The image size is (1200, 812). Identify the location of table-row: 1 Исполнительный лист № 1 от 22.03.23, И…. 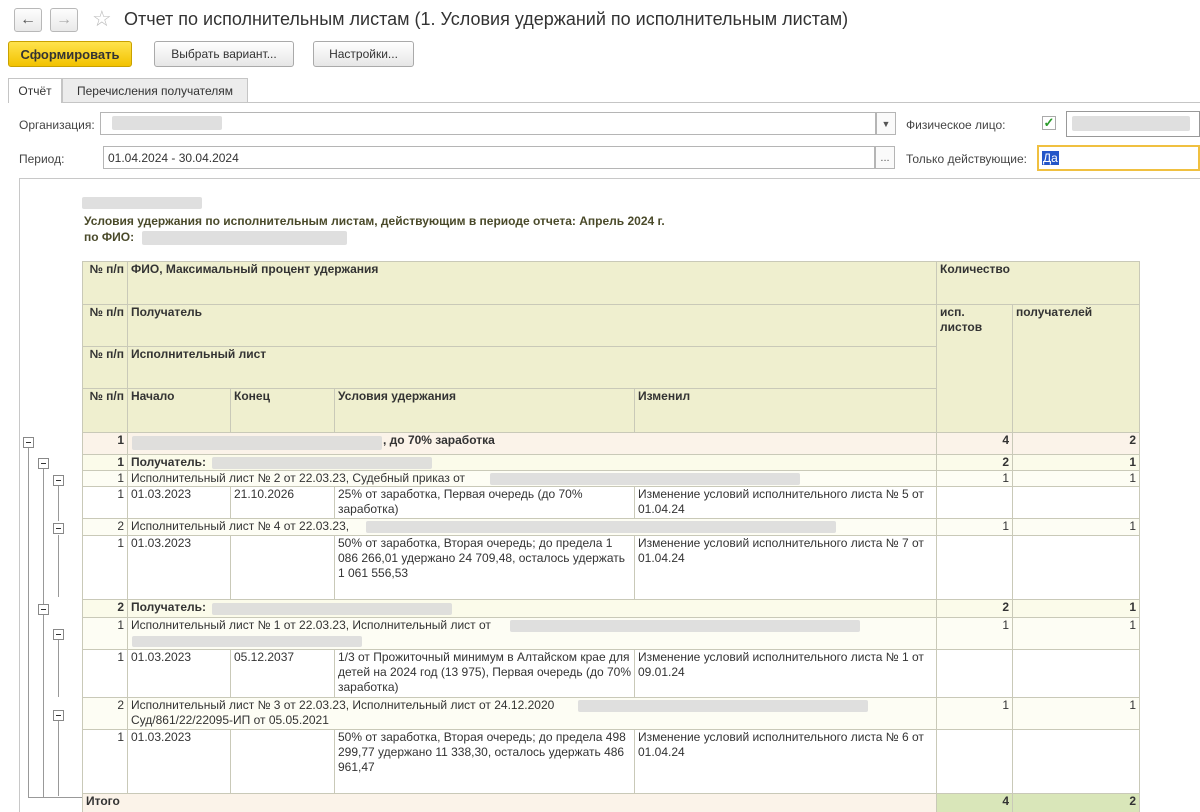
(611, 634).